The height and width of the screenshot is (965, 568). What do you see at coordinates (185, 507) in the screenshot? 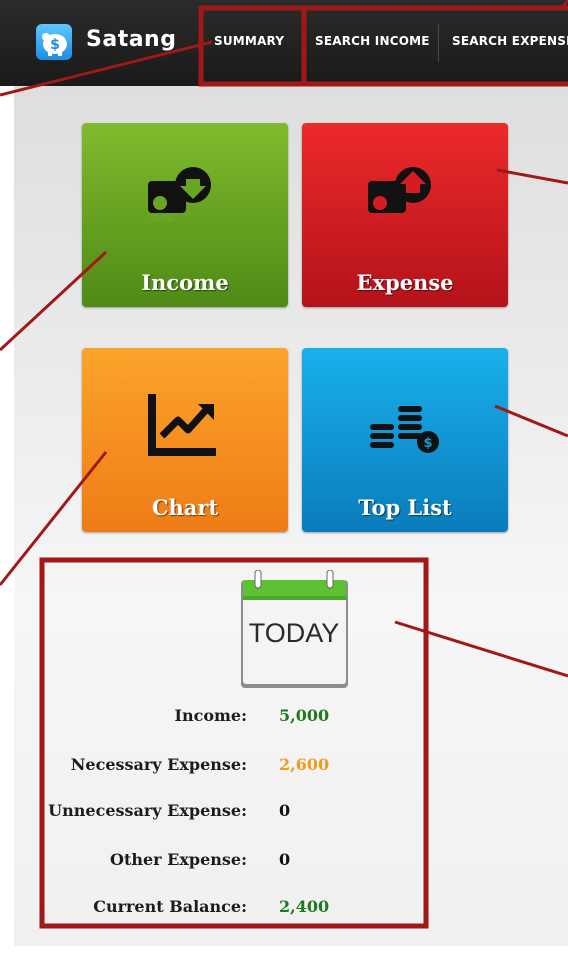
I see `chart-tile-label: Chart` at bounding box center [185, 507].